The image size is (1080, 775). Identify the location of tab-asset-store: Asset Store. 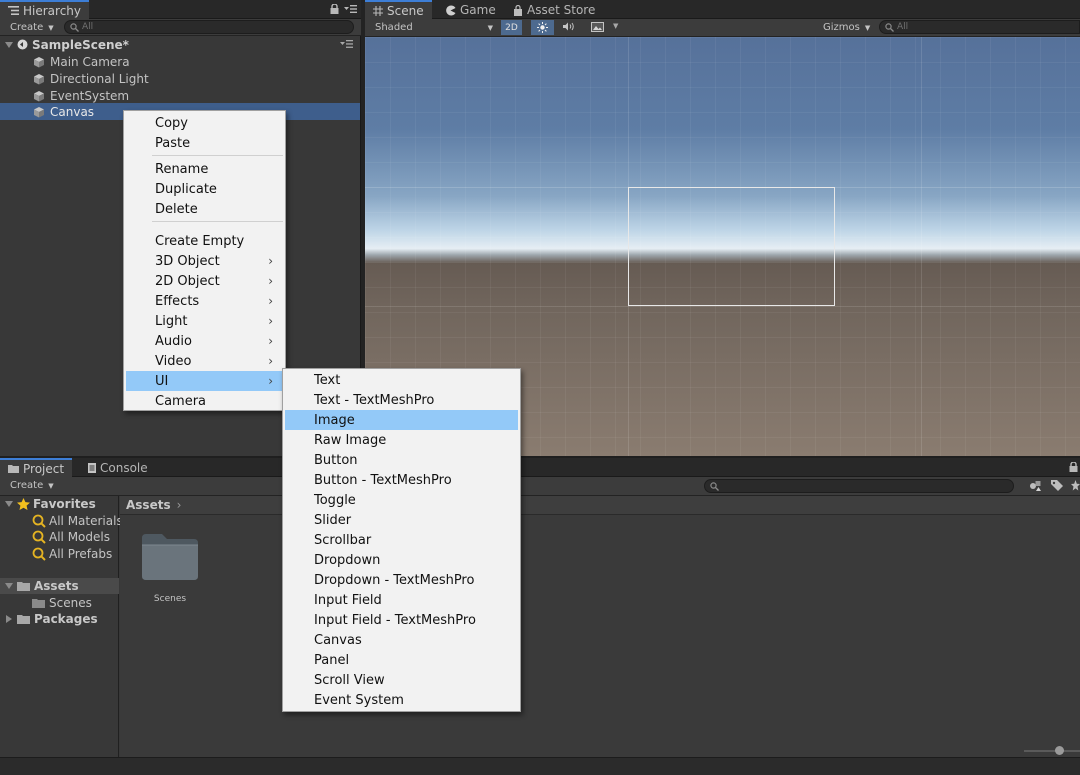
(554, 10).